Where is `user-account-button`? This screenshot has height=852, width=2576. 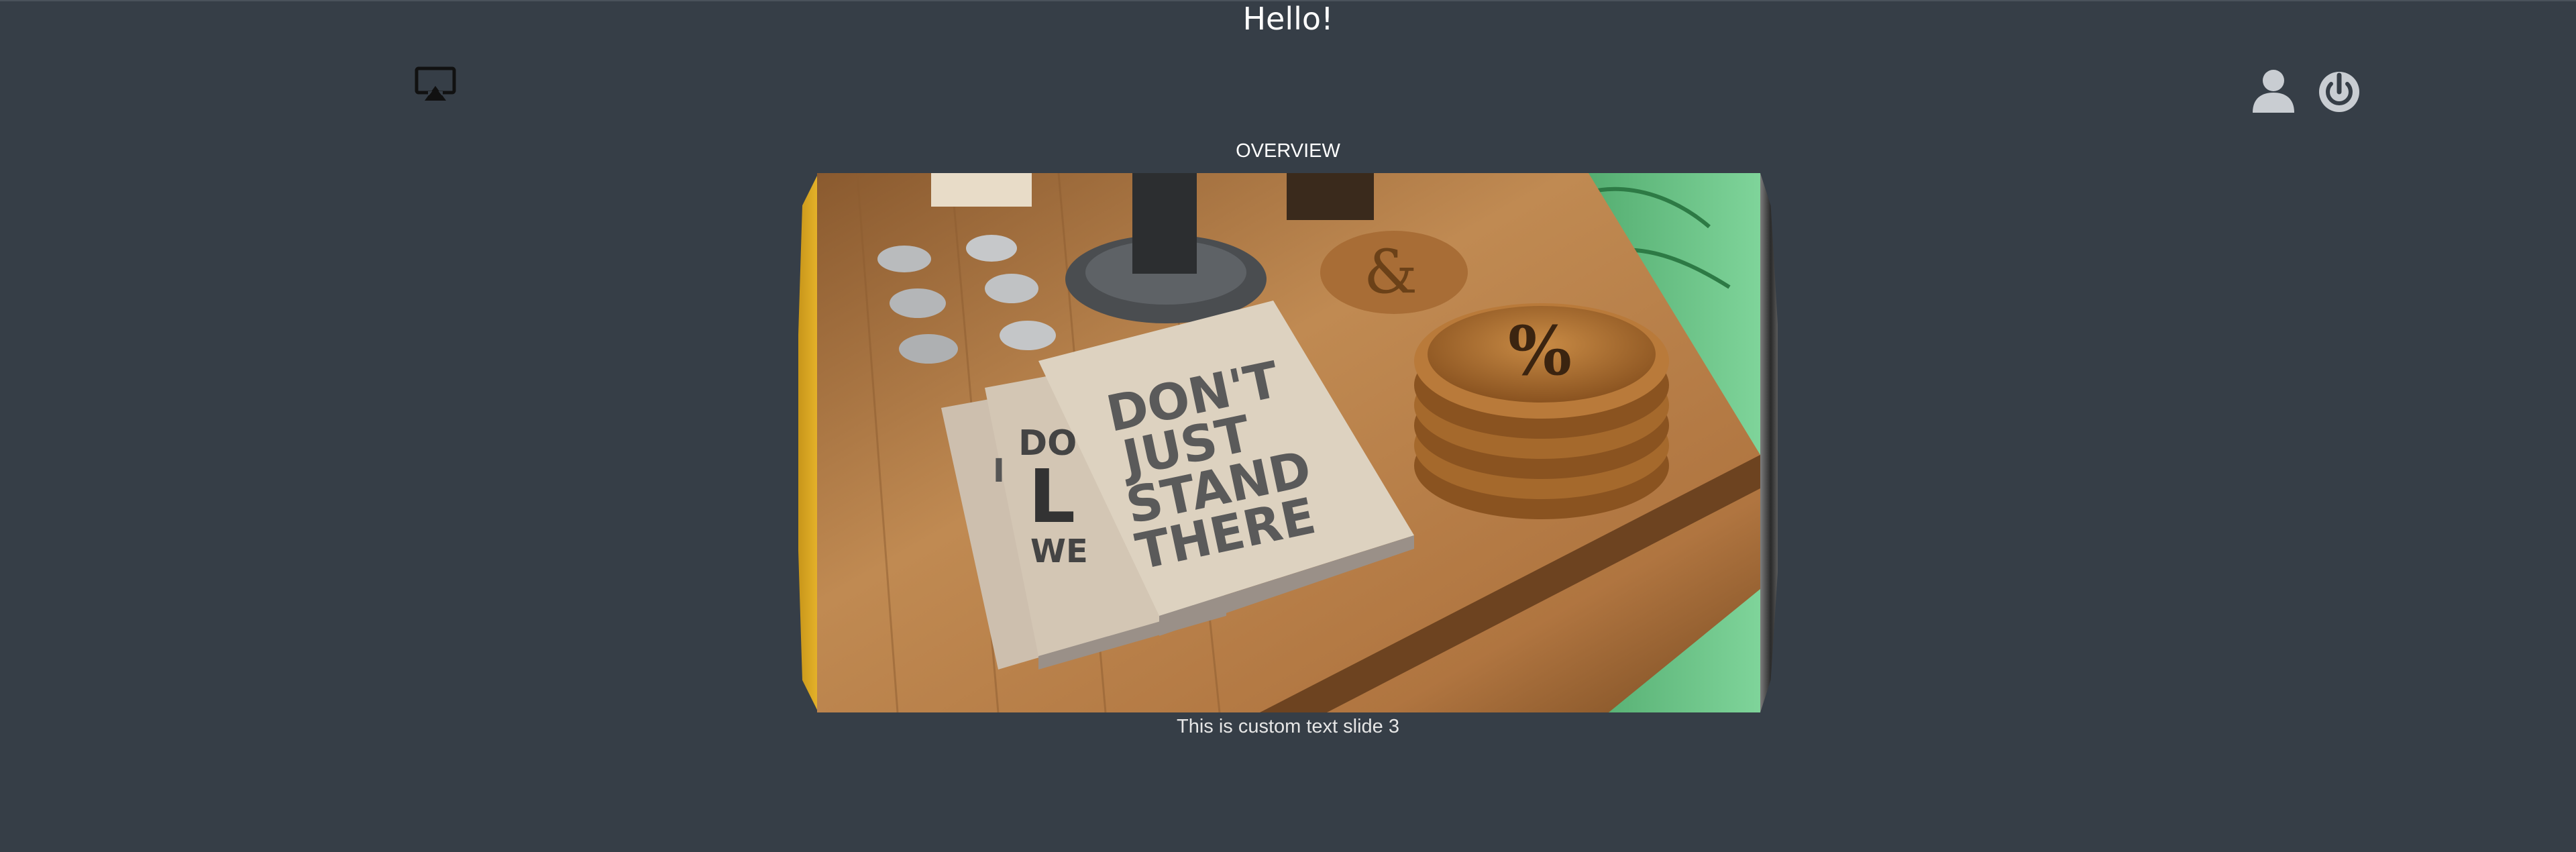
user-account-button is located at coordinates (2273, 90).